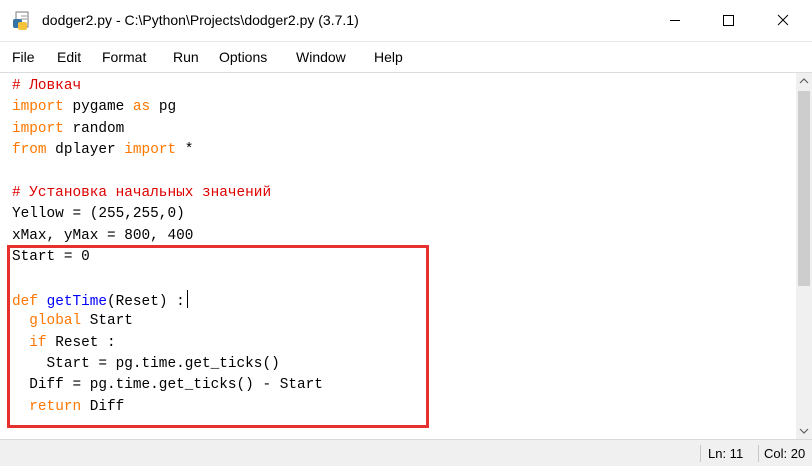 This screenshot has height=466, width=812. What do you see at coordinates (167, 129) in the screenshot?
I see `code-line: import random` at bounding box center [167, 129].